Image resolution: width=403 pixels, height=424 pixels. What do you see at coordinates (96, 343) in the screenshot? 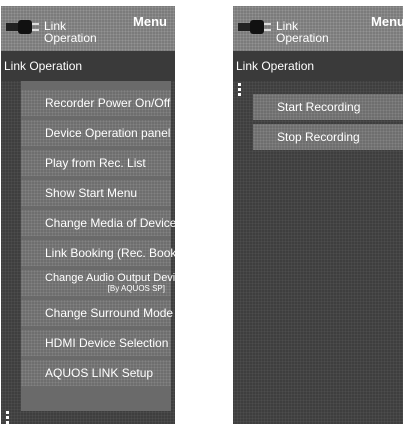
I see `menu-item-hdmi-device-selection: HDMI Device Selection` at bounding box center [96, 343].